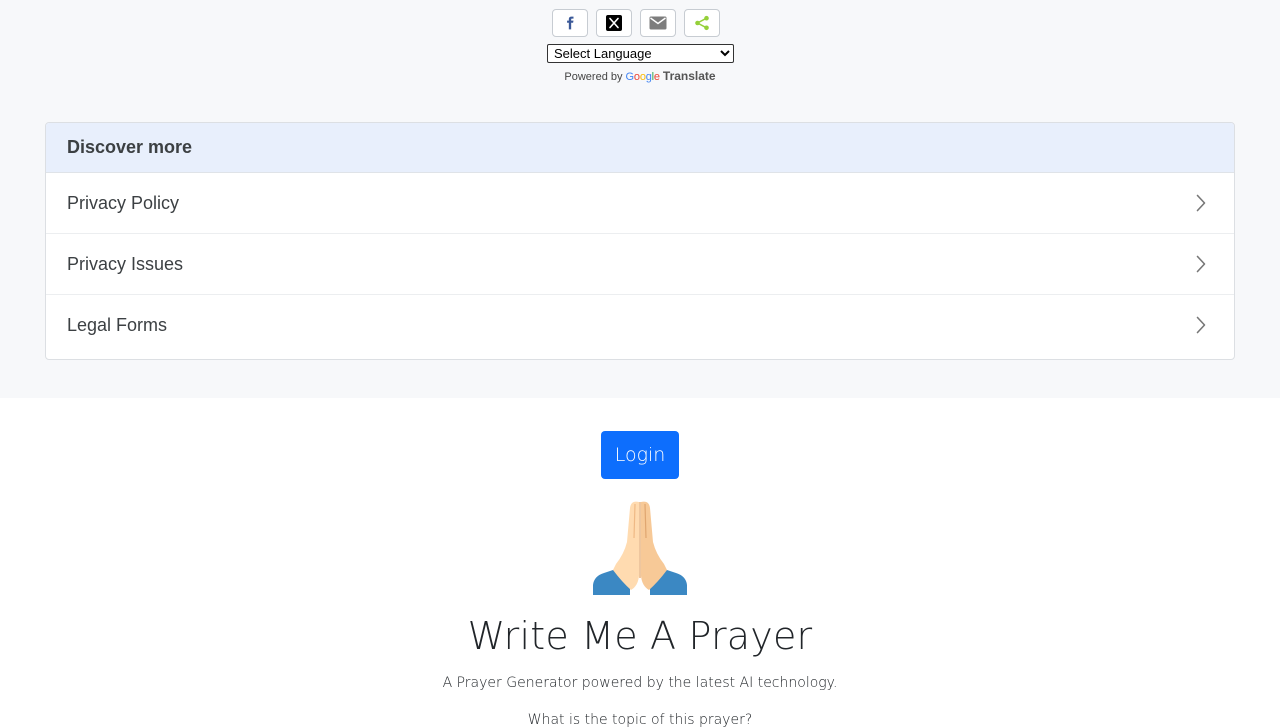 This screenshot has height=728, width=1280. I want to click on x-share-button, so click(614, 23).